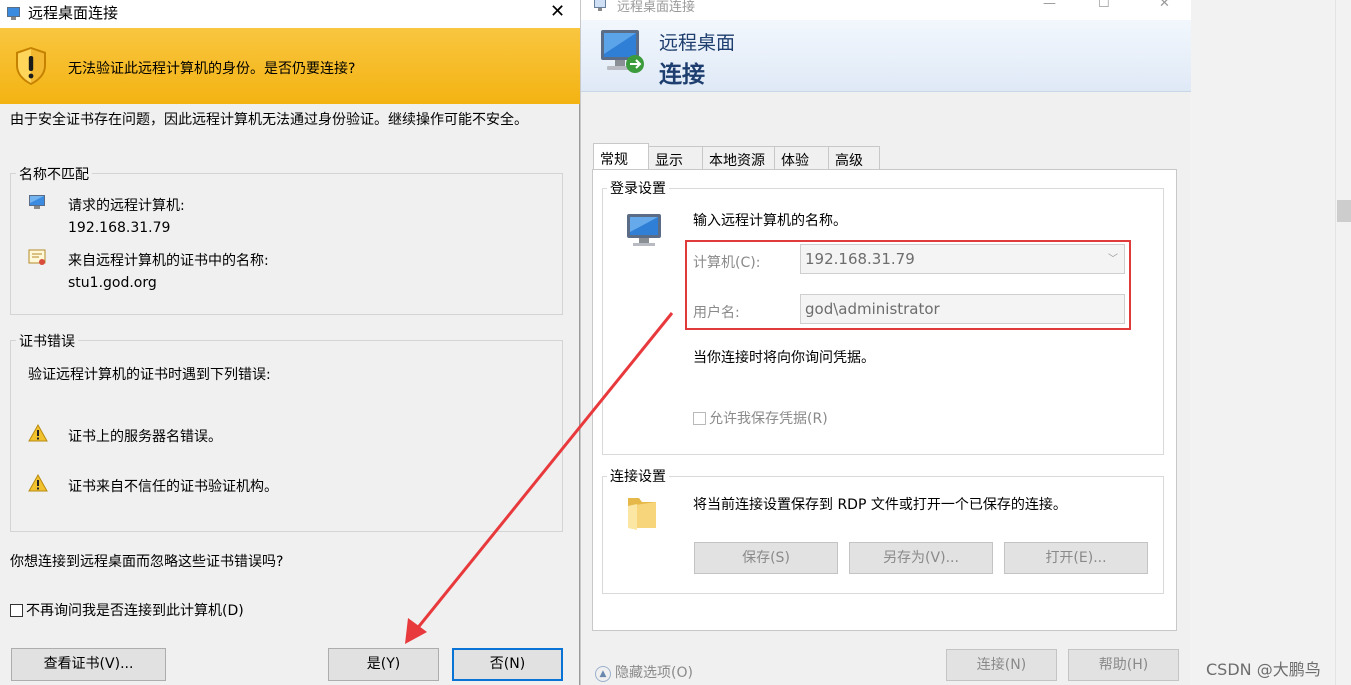  I want to click on hide-options-toggle: ▲ 隐藏选项(O), so click(644, 672).